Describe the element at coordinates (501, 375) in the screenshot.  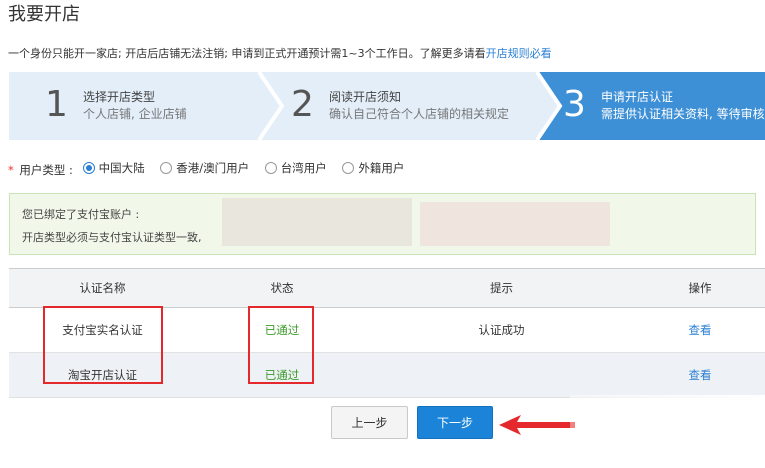
I see `cert-hint` at that location.